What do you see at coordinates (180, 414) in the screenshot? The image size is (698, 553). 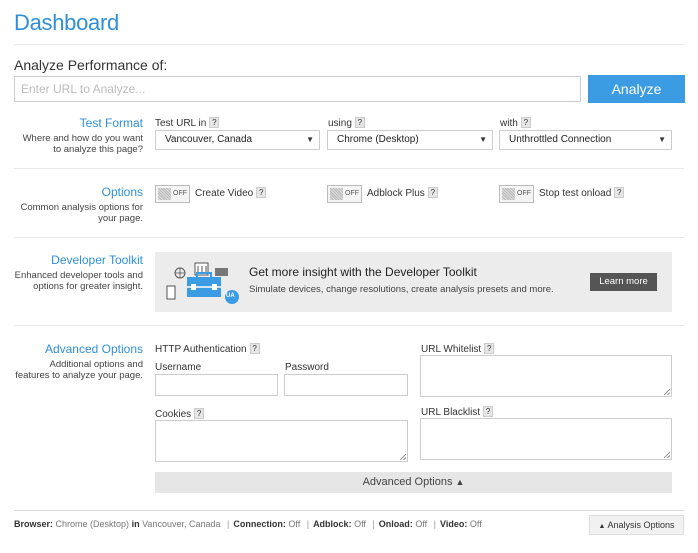 I see `cookies-label: Cookies?` at bounding box center [180, 414].